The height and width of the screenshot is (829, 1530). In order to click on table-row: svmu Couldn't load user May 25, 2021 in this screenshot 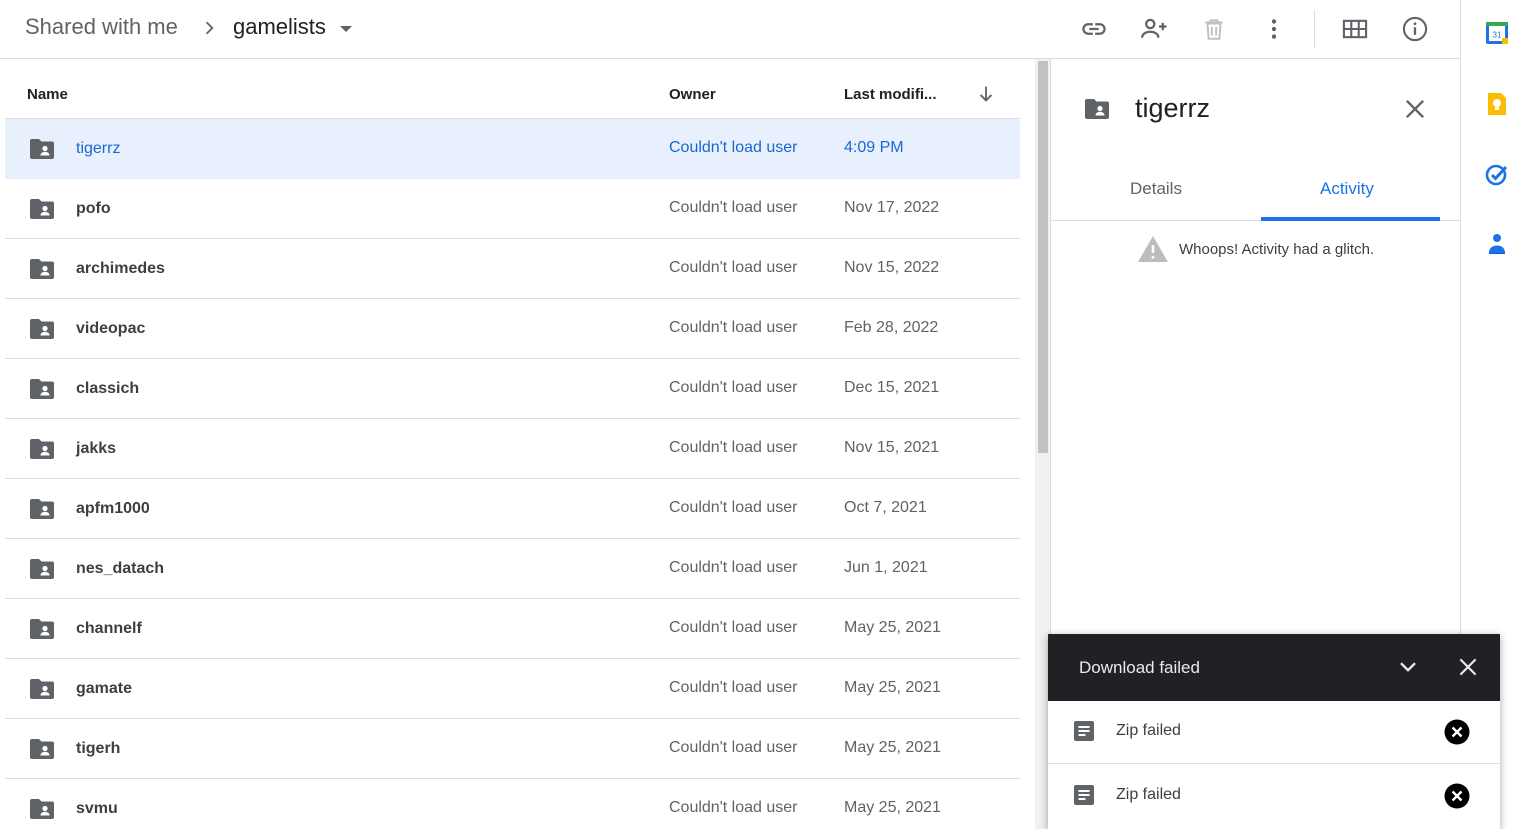, I will do `click(512, 804)`.